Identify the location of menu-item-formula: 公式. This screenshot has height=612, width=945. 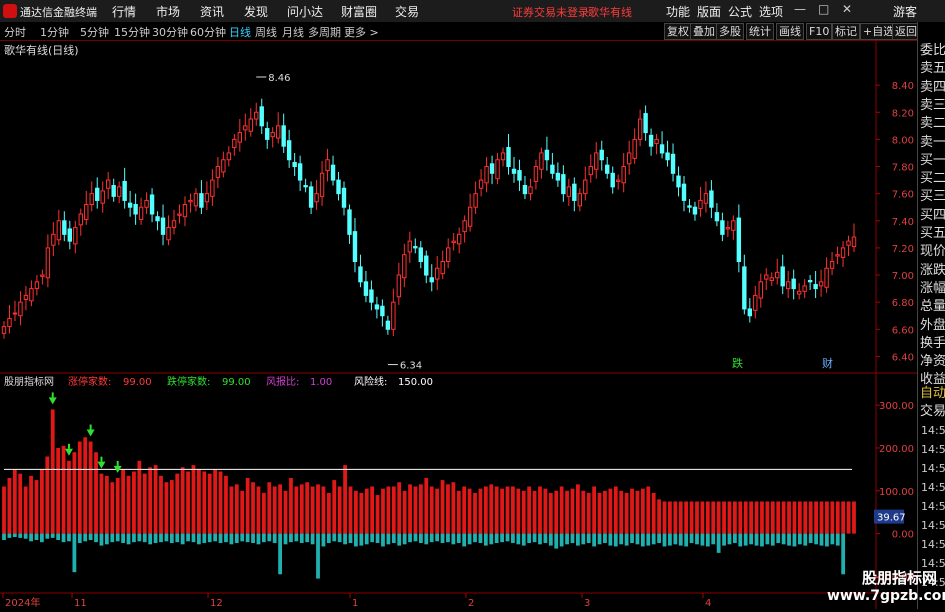
(740, 11).